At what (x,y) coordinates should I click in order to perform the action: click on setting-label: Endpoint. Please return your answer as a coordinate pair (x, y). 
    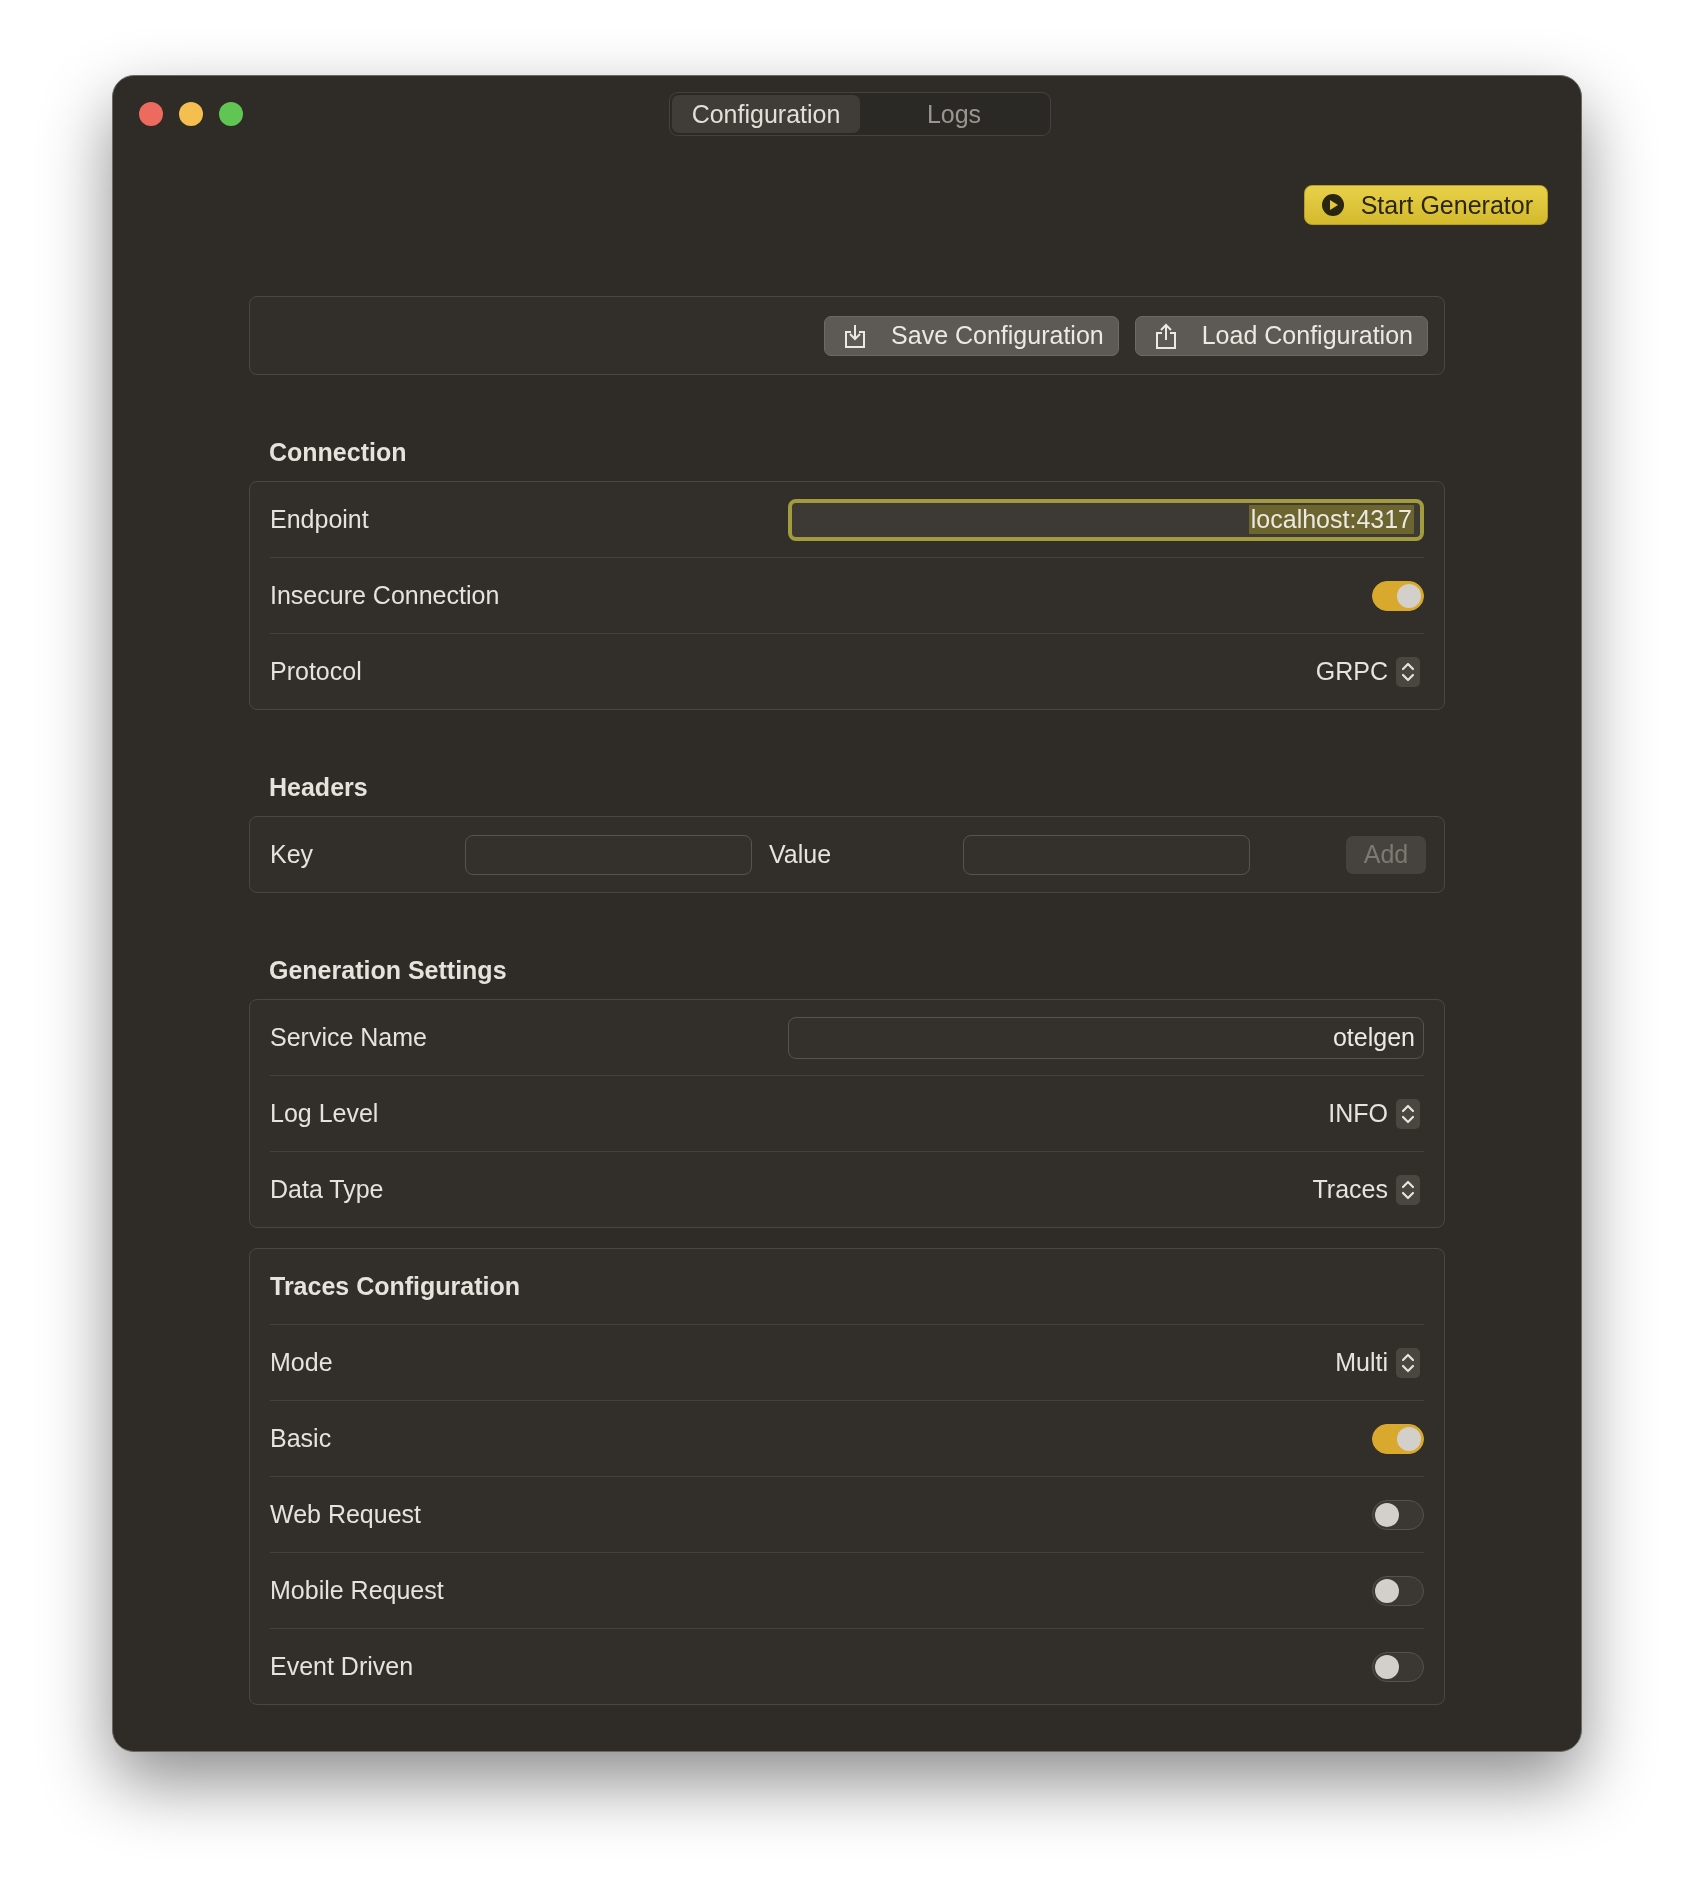
    Looking at the image, I should click on (319, 519).